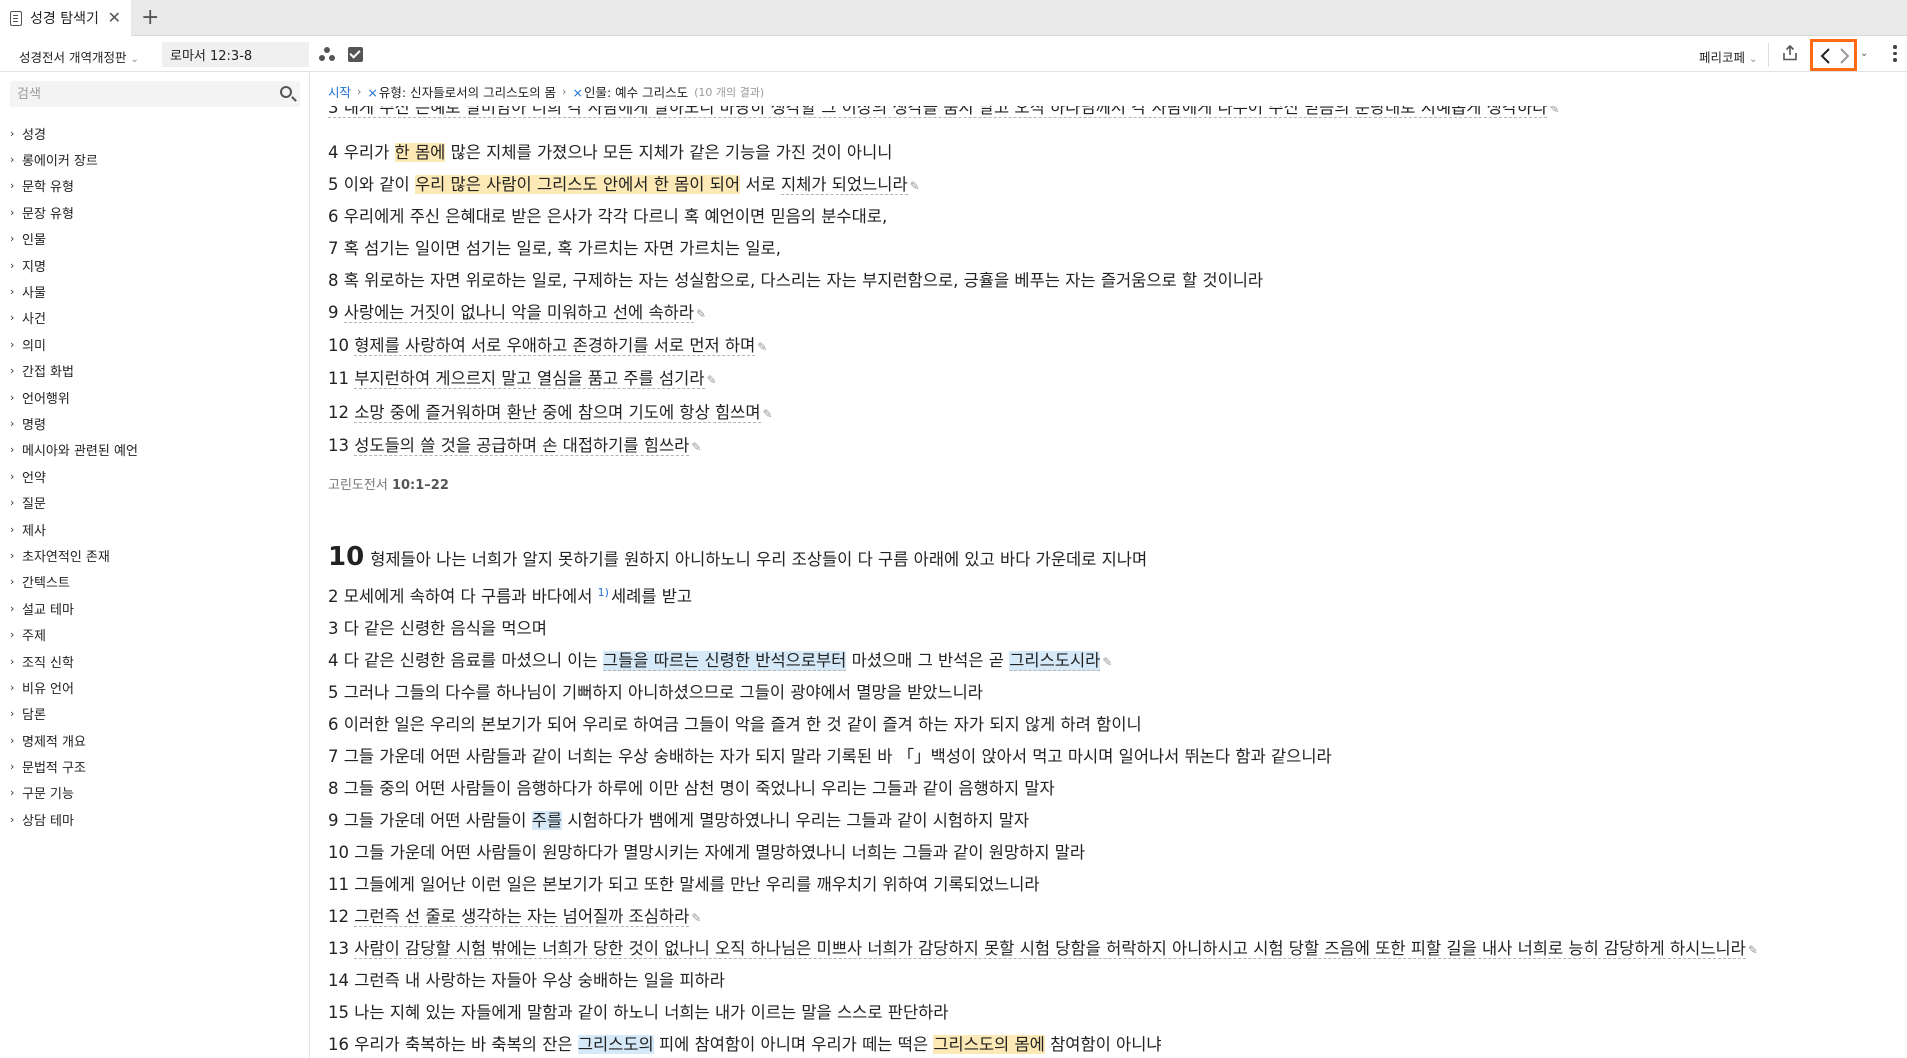 Image resolution: width=1907 pixels, height=1058 pixels. What do you see at coordinates (989, 1044) in the screenshot?
I see `highlight-body: 그리스도의 몸에` at bounding box center [989, 1044].